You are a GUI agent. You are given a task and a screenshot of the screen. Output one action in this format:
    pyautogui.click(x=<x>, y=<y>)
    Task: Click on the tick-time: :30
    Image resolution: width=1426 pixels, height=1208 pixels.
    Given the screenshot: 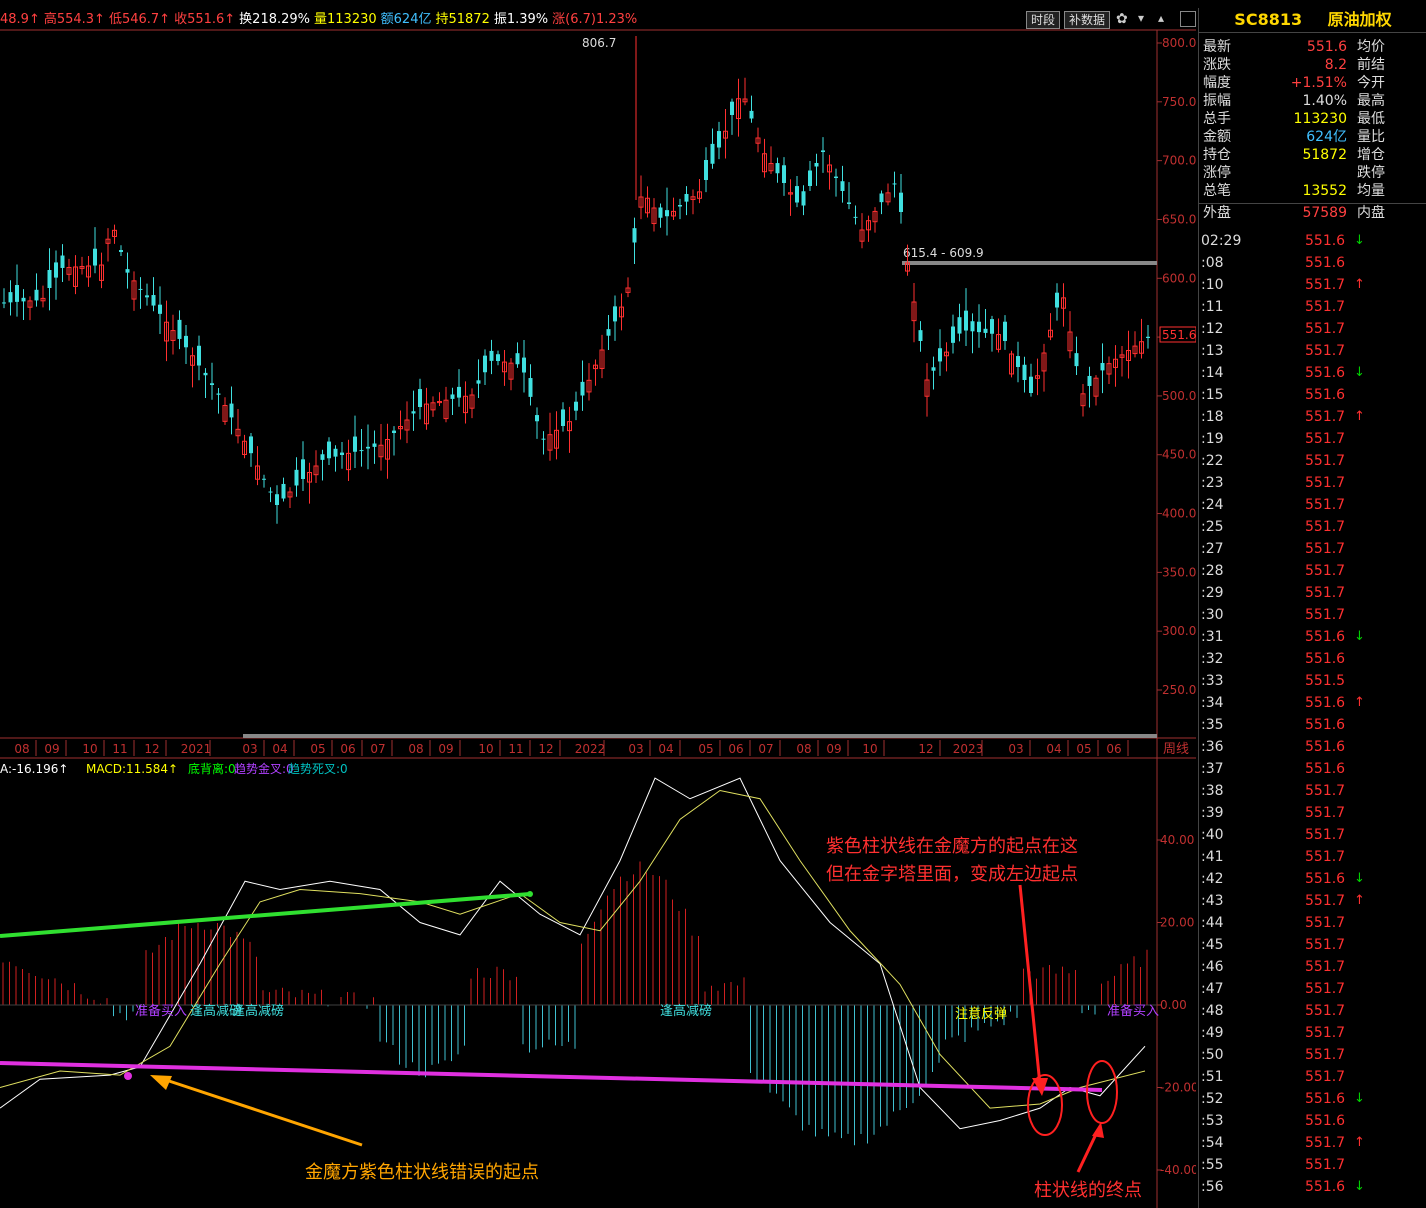 What is the action you would take?
    pyautogui.click(x=1212, y=615)
    